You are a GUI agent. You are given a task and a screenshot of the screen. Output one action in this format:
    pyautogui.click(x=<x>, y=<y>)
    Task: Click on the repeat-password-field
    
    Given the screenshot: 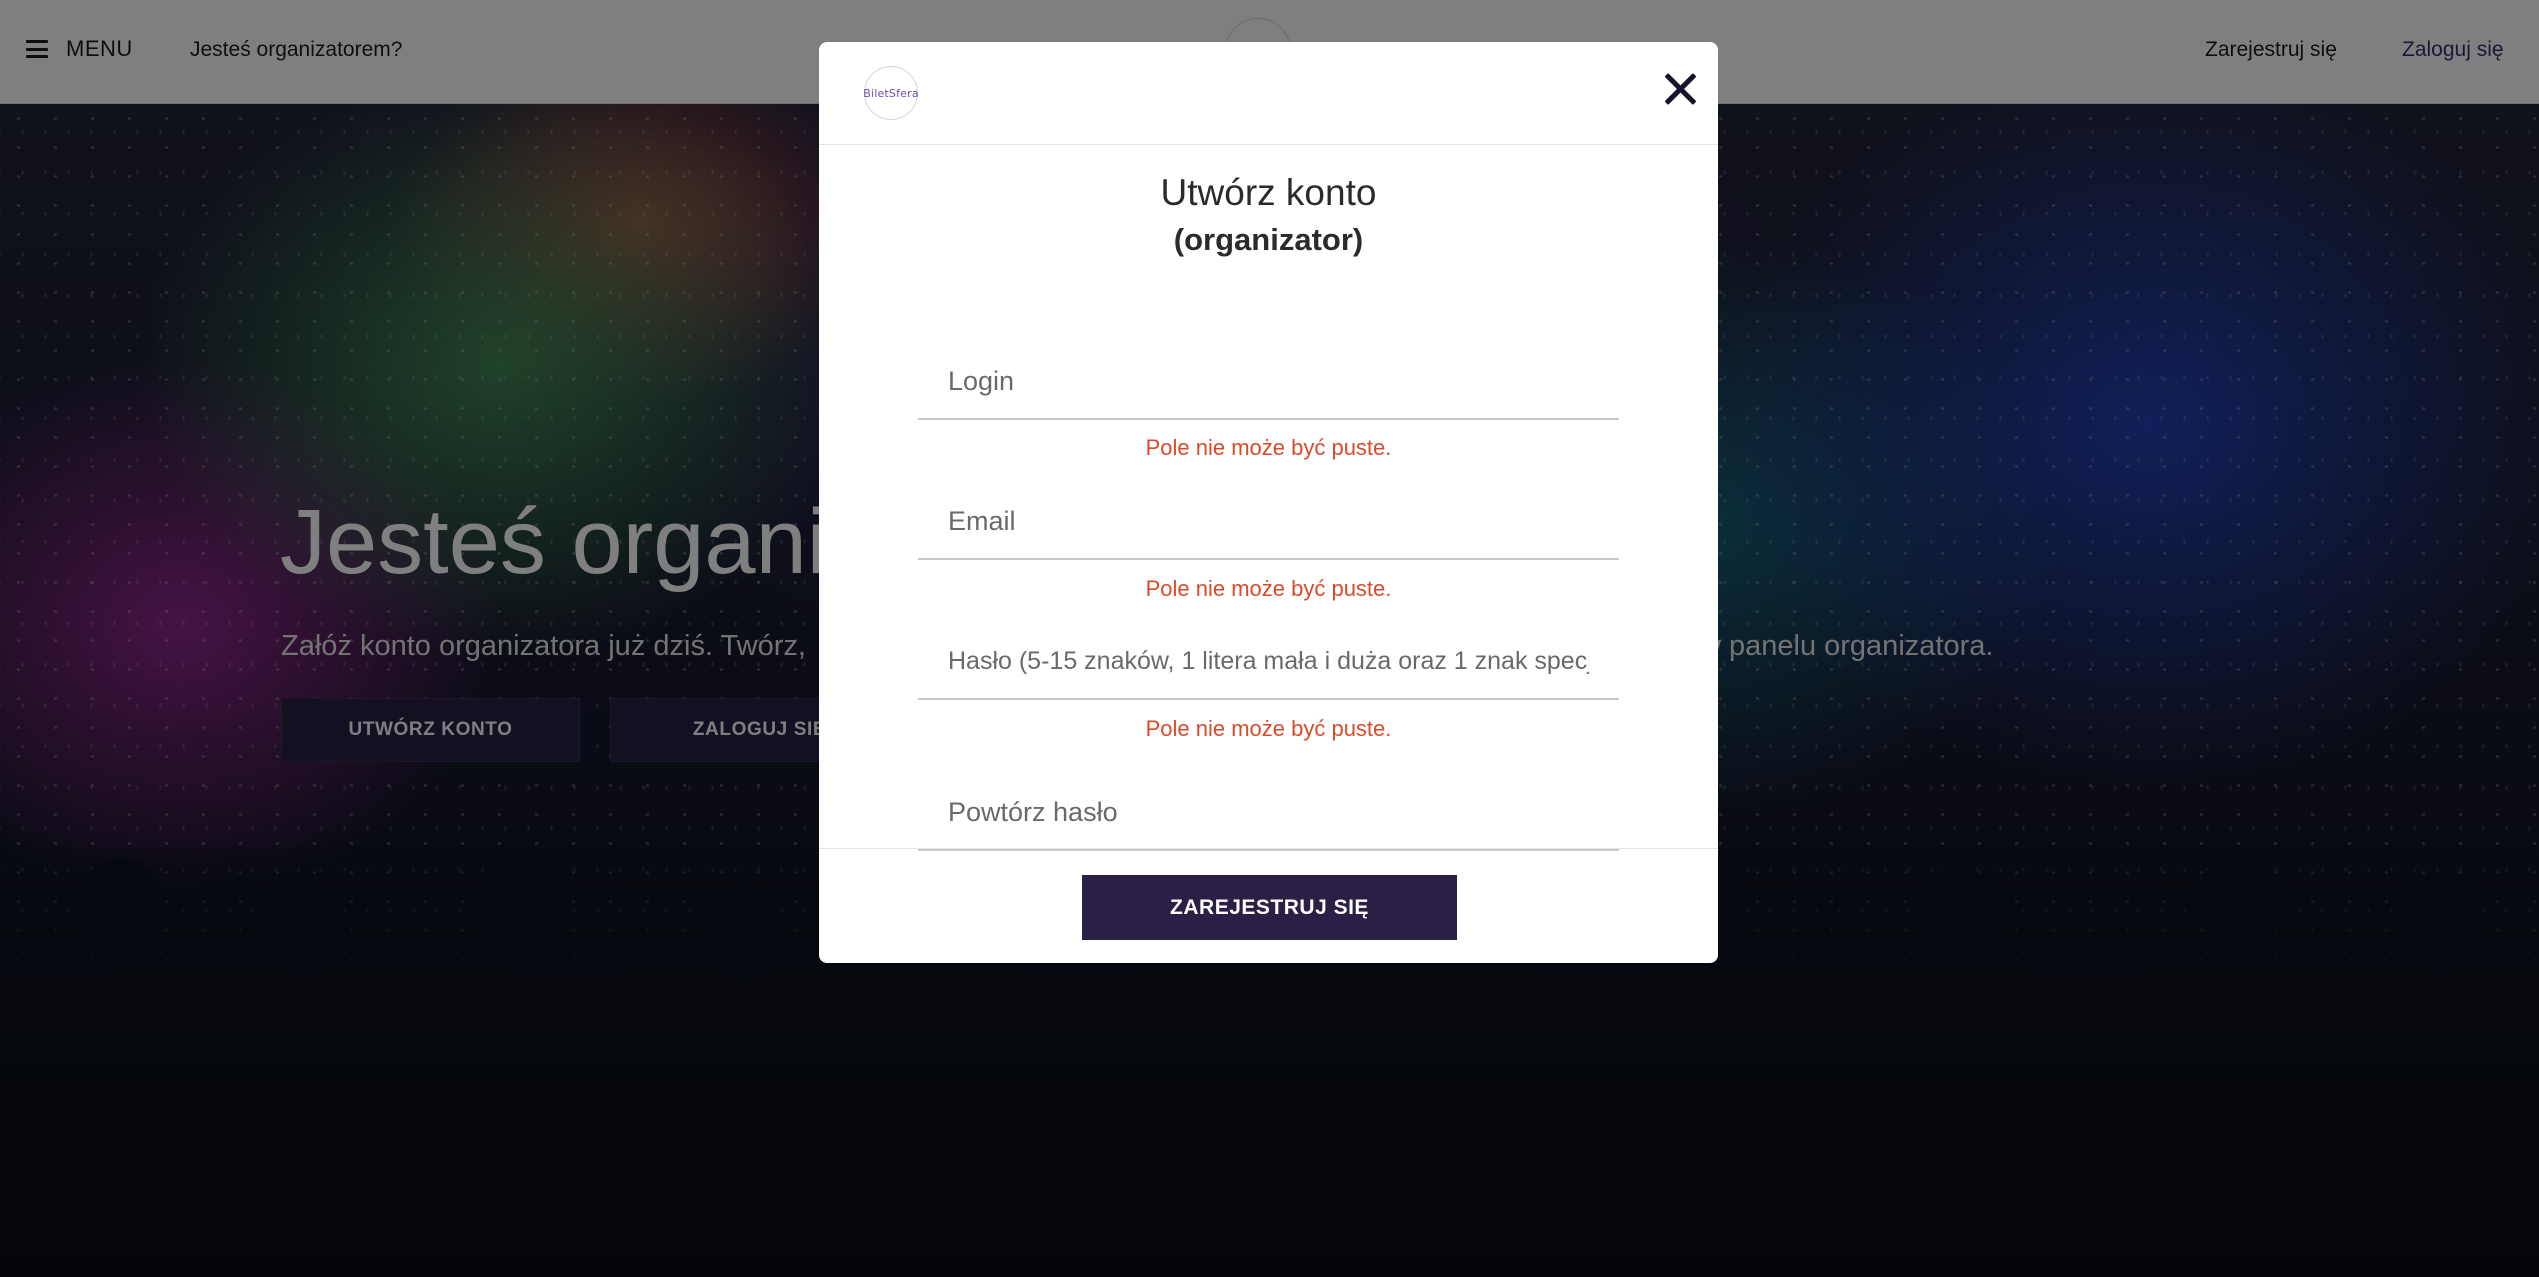 What is the action you would take?
    pyautogui.click(x=1268, y=813)
    